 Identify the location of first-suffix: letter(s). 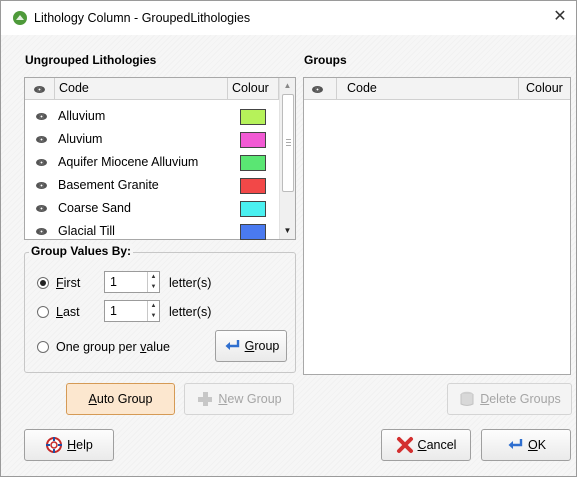
(190, 283).